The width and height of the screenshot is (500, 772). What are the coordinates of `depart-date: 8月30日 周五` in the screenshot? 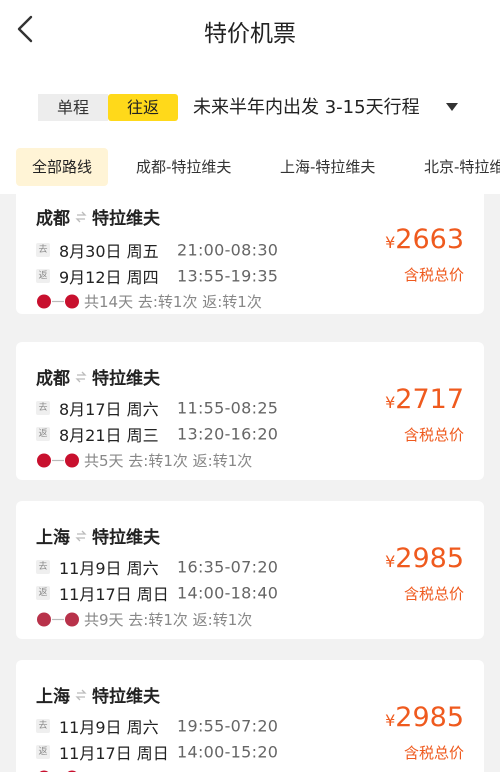 It's located at (109, 251).